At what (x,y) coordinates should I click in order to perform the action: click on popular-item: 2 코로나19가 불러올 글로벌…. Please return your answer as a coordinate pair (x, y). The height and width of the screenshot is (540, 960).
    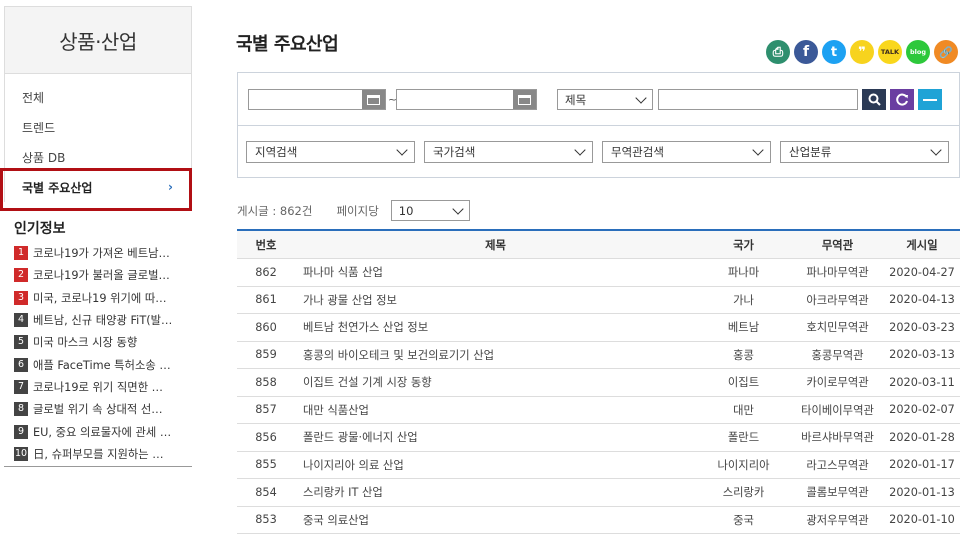
    Looking at the image, I should click on (103, 275).